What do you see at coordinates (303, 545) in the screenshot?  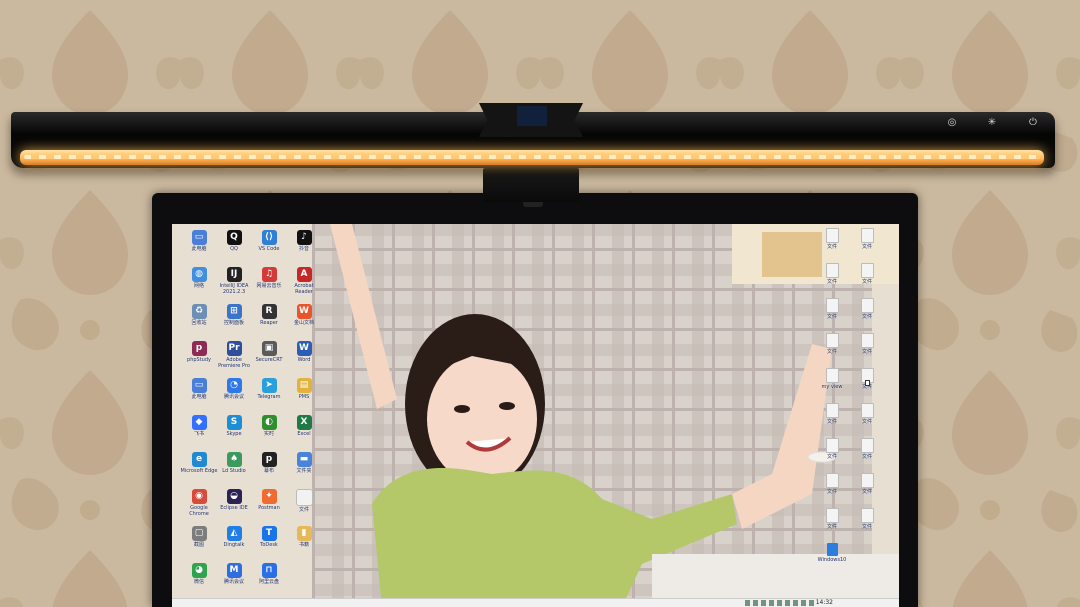 I see `desktop-icon-label: 书籍` at bounding box center [303, 545].